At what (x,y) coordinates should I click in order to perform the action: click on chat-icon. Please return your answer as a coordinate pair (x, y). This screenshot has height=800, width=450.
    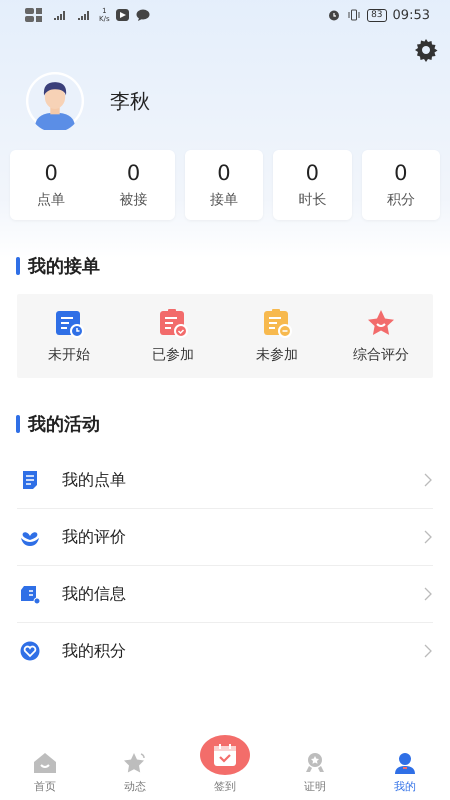
    Looking at the image, I should click on (143, 15).